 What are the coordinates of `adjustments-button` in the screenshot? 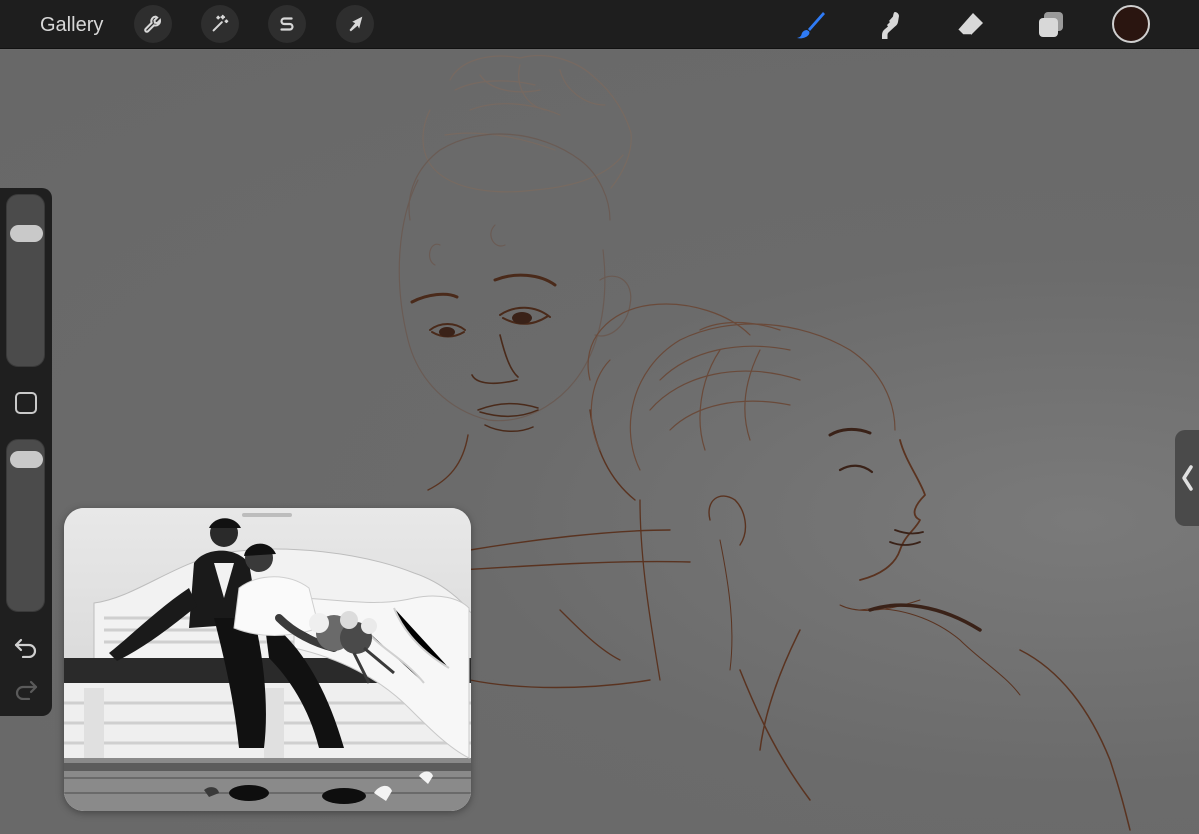 It's located at (220, 24).